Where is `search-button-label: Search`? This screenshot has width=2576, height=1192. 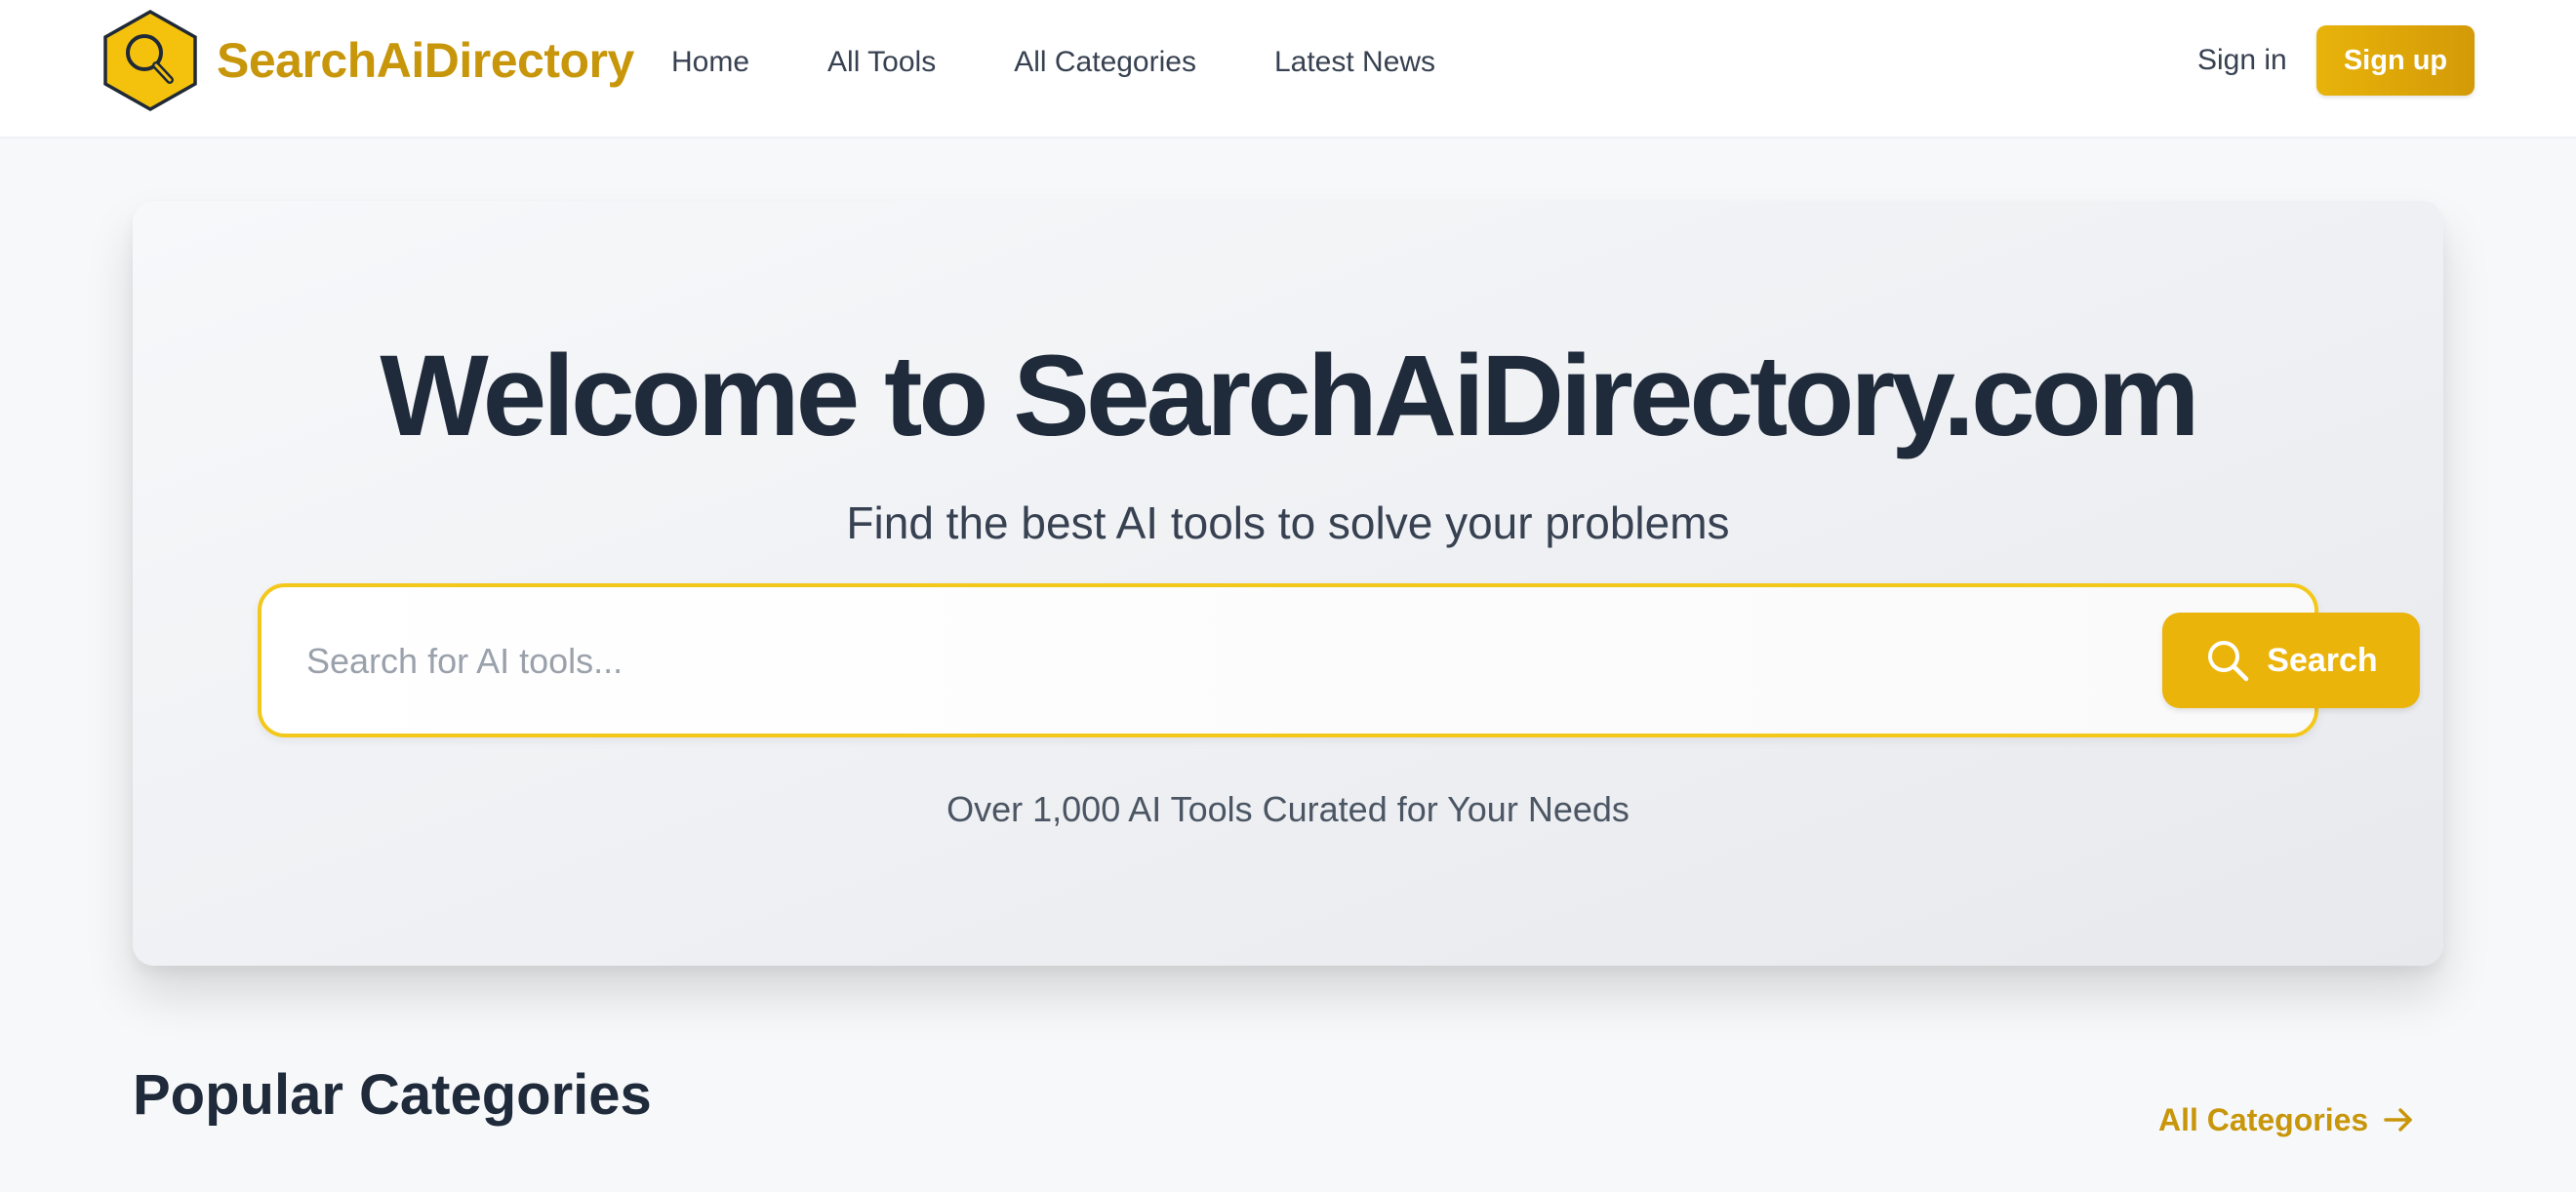 search-button-label: Search is located at coordinates (2322, 660).